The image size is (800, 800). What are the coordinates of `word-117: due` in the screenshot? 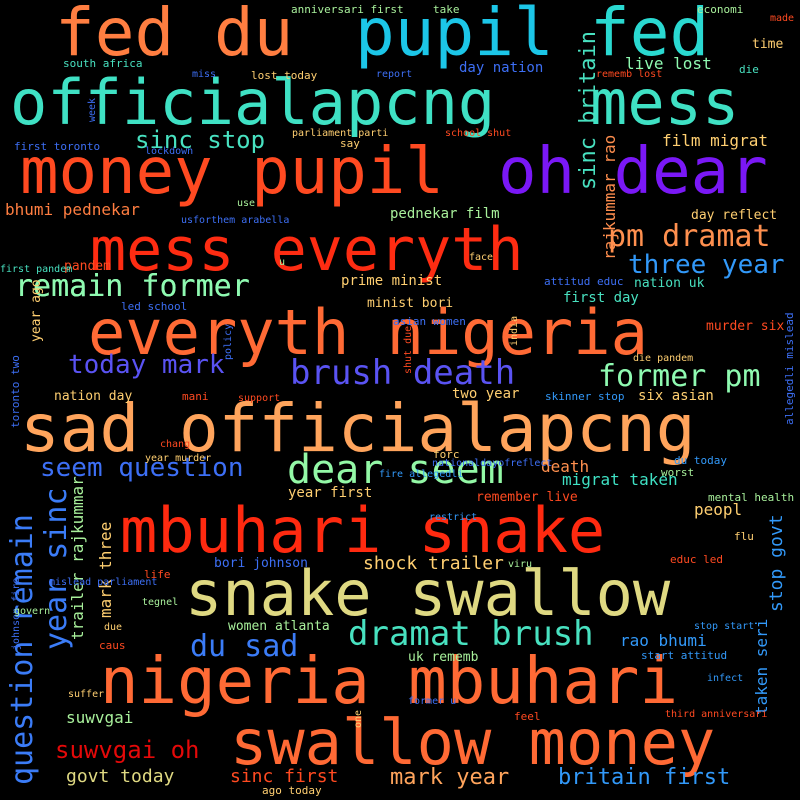 It's located at (113, 627).